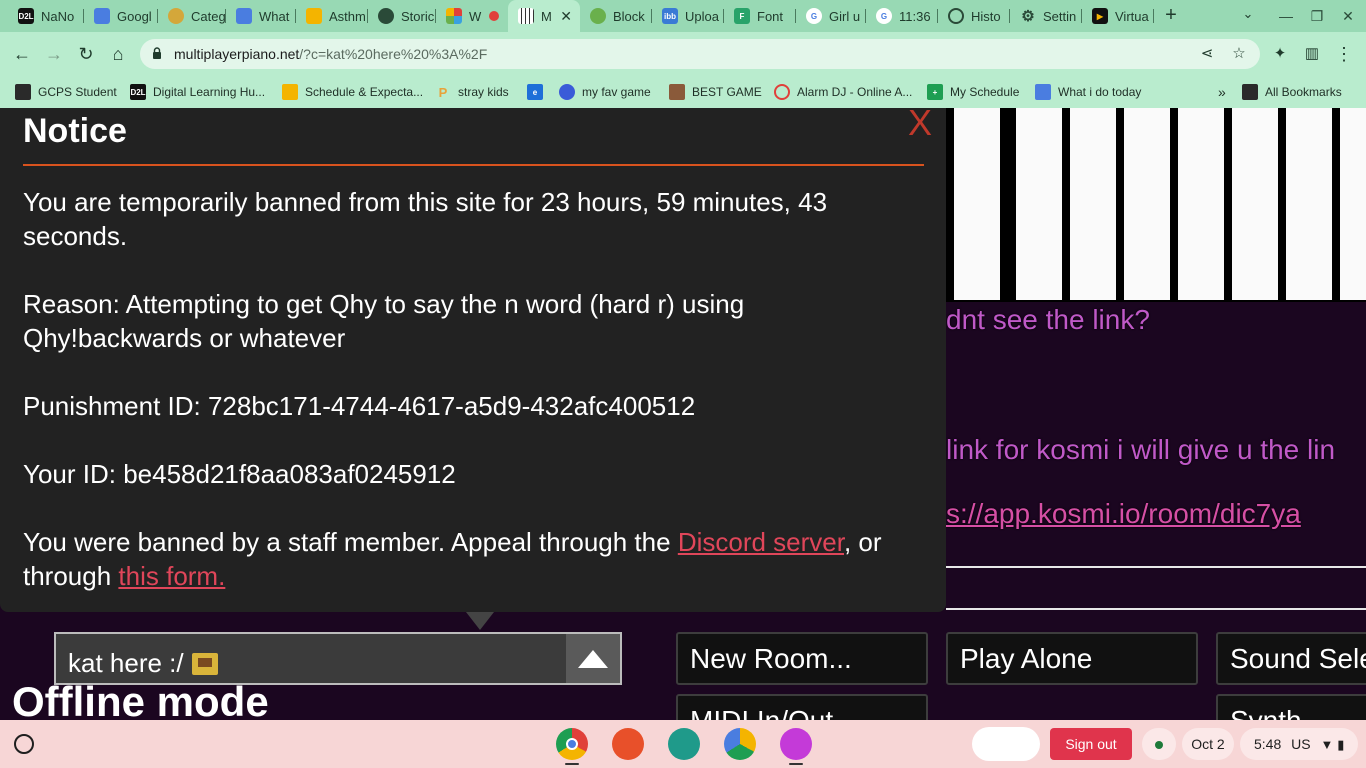 The height and width of the screenshot is (768, 1366). Describe the element at coordinates (192, 16) in the screenshot. I see `tab-categ: Categ` at that location.